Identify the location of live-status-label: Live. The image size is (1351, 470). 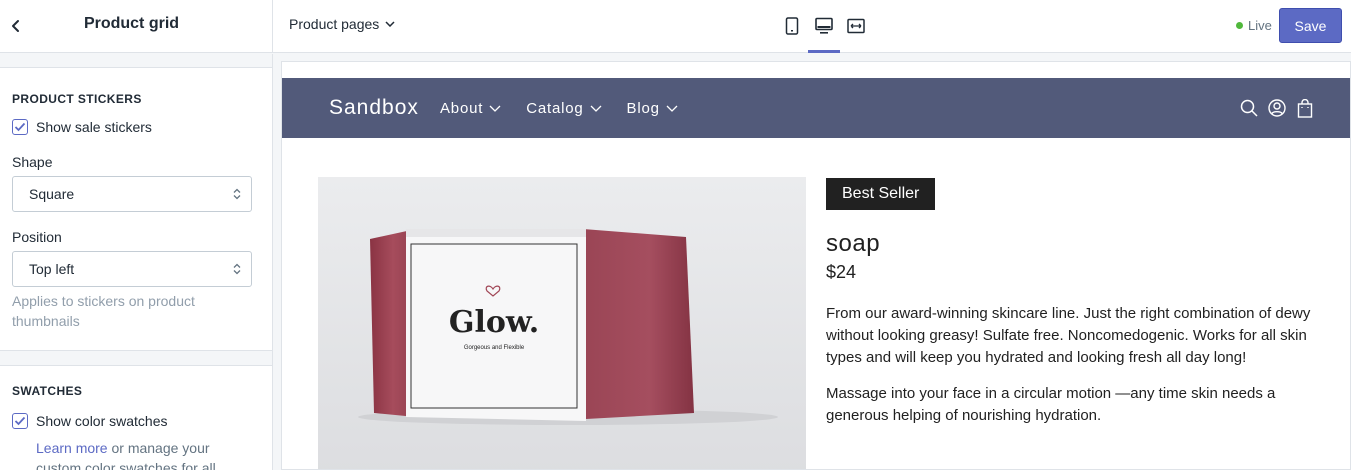
(1260, 25).